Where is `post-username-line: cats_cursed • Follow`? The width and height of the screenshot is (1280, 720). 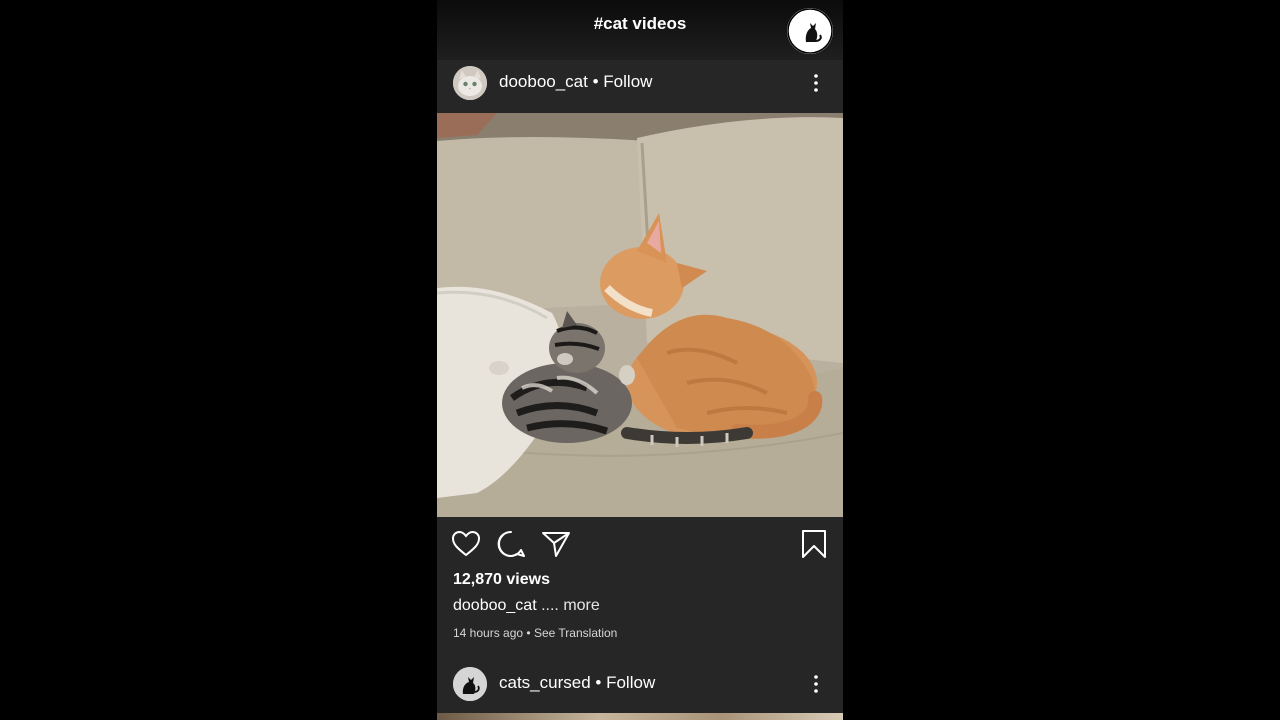
post-username-line: cats_cursed • Follow is located at coordinates (577, 683).